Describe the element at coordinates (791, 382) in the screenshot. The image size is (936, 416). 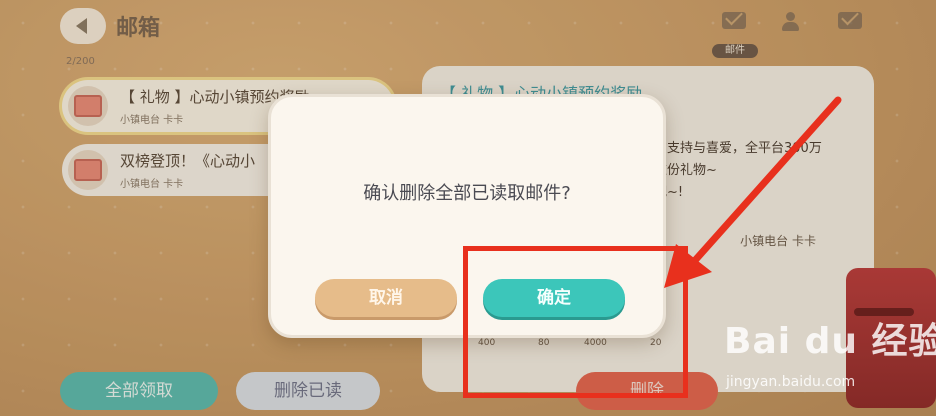
I see `watermark-url: jingyan.baidu.com` at that location.